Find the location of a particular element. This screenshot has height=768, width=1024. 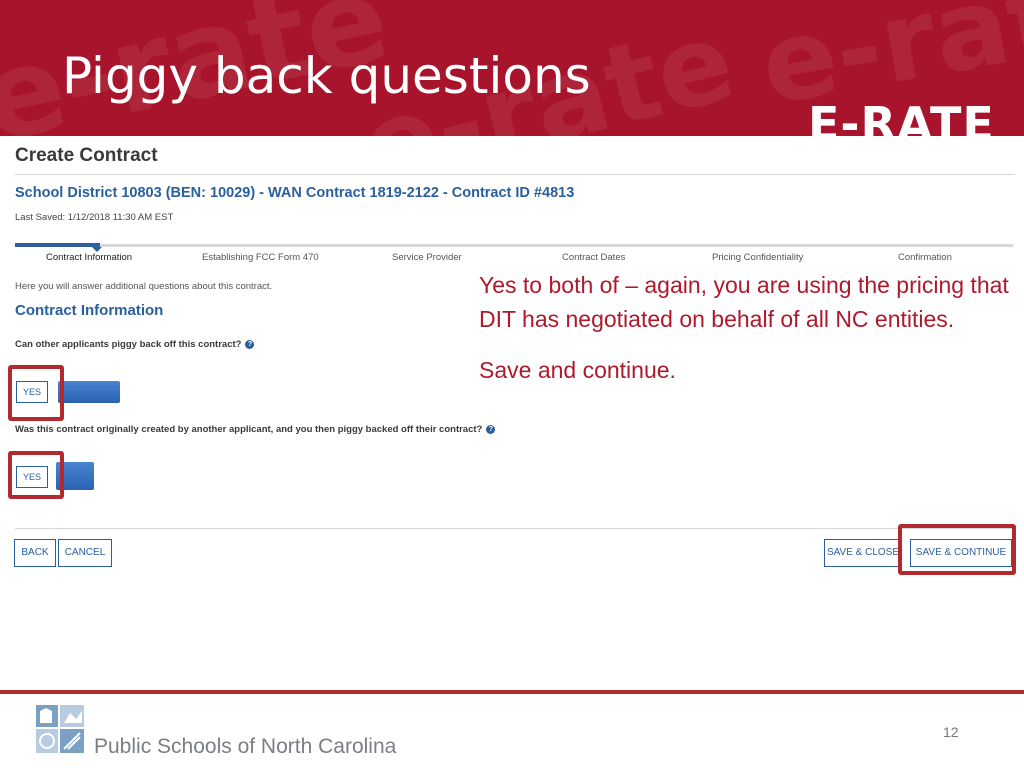

footer-rule is located at coordinates (512, 692).